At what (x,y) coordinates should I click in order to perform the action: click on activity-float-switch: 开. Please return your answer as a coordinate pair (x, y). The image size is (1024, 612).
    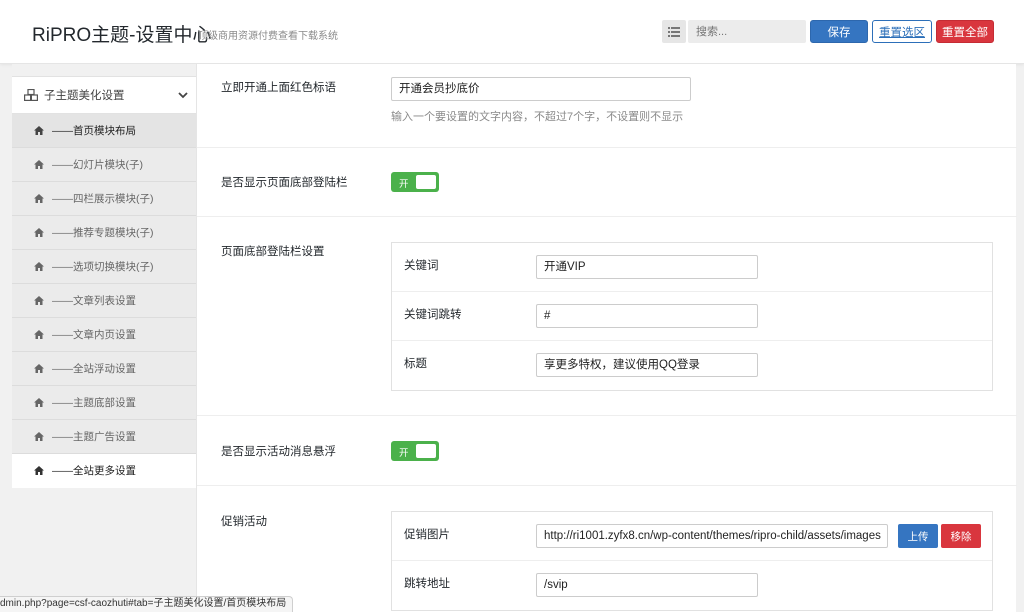
    Looking at the image, I should click on (415, 451).